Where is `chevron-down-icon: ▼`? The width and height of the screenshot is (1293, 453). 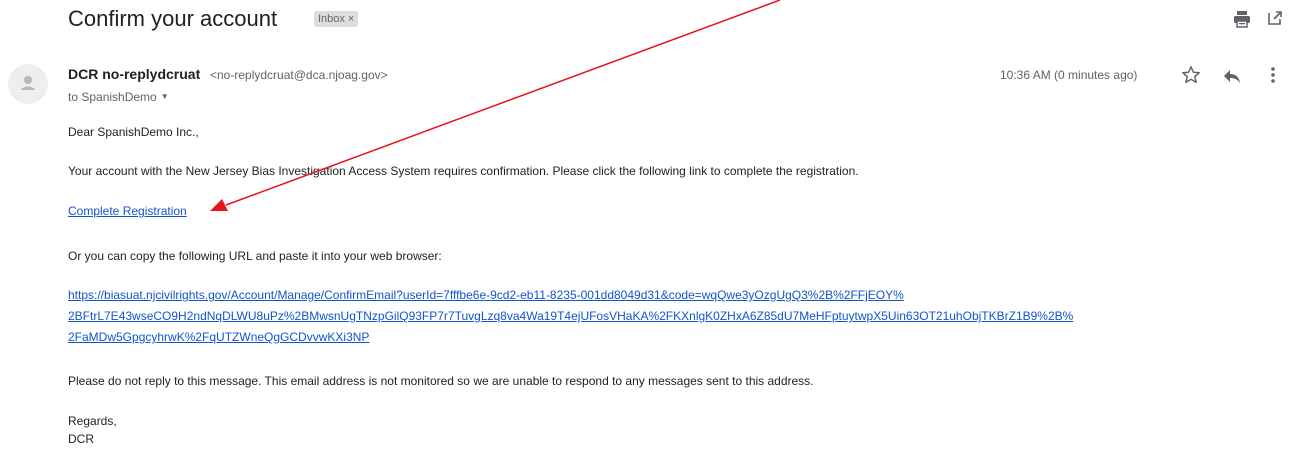
chevron-down-icon: ▼ is located at coordinates (165, 96).